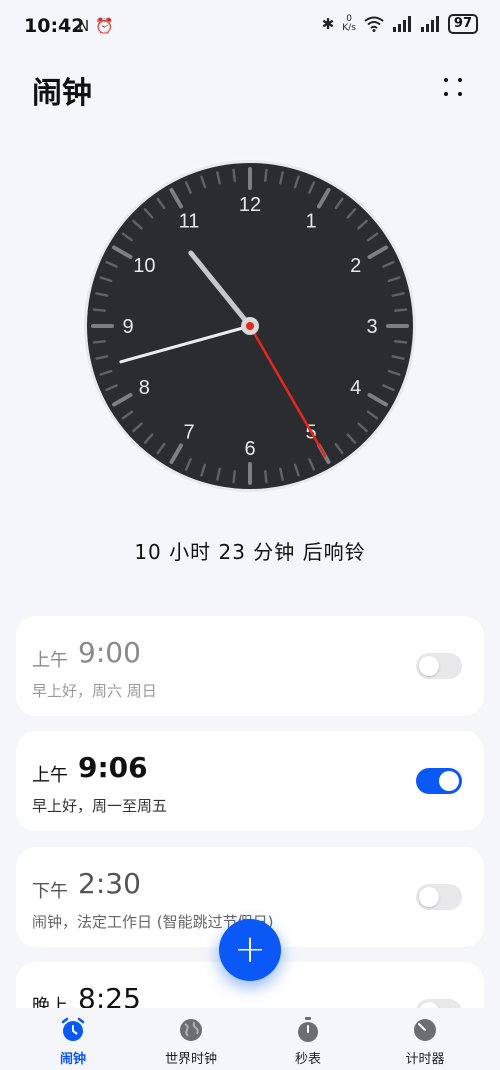 The width and height of the screenshot is (500, 1070). What do you see at coordinates (188, 433) in the screenshot?
I see `clock-numeral: 7` at bounding box center [188, 433].